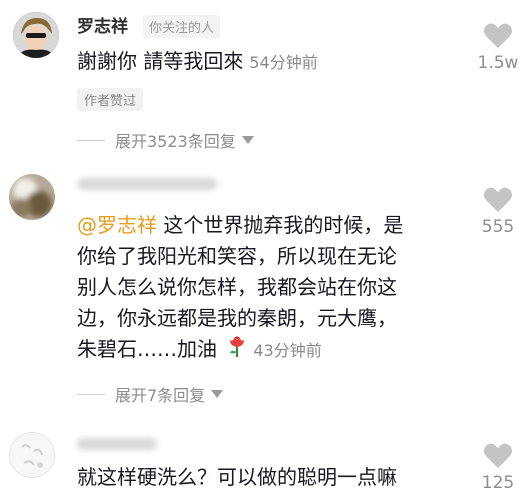 Image resolution: width=532 pixels, height=495 pixels. What do you see at coordinates (182, 26) in the screenshot?
I see `follow-badge: 你关注的人` at bounding box center [182, 26].